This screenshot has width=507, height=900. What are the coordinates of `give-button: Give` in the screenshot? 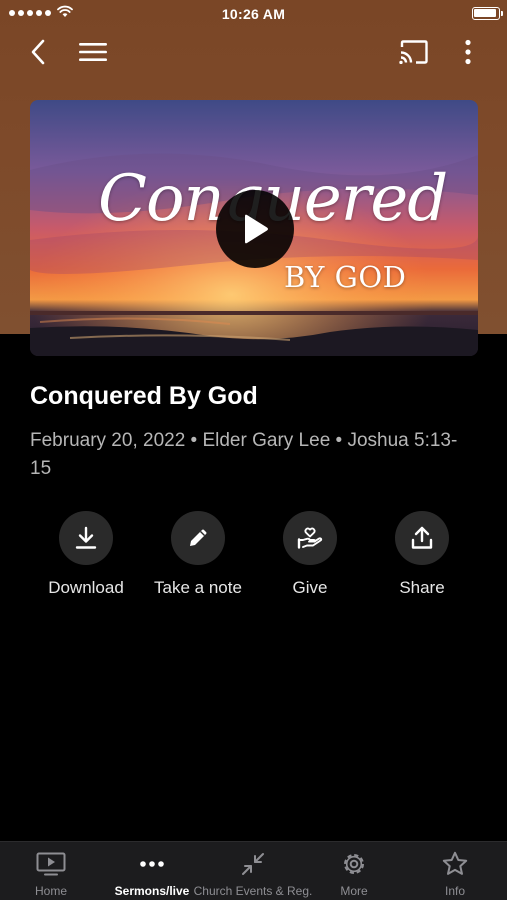 It's located at (310, 554).